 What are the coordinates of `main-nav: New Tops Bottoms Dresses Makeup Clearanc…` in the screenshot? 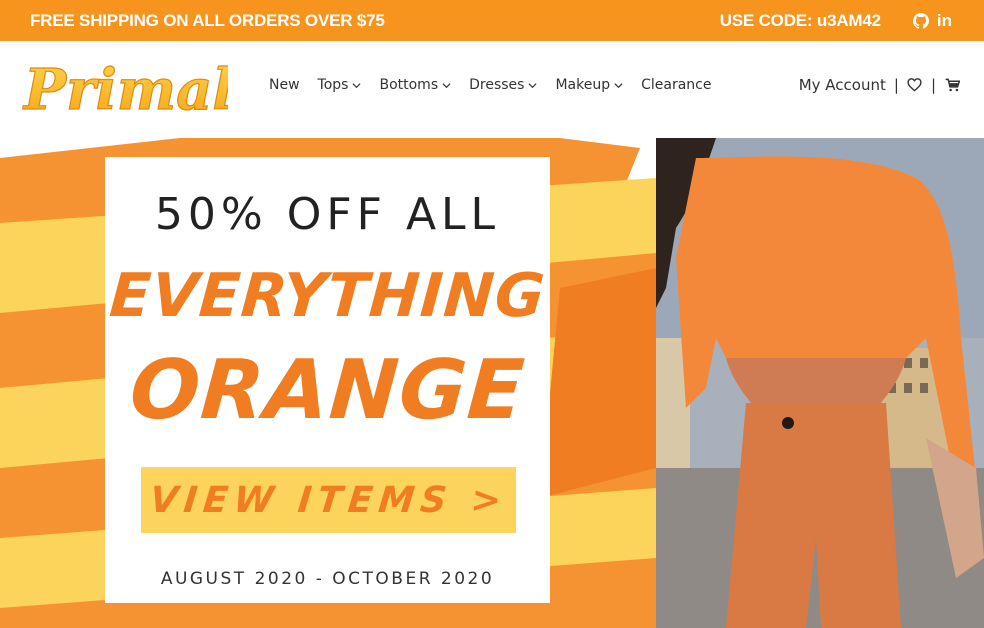 It's located at (499, 85).